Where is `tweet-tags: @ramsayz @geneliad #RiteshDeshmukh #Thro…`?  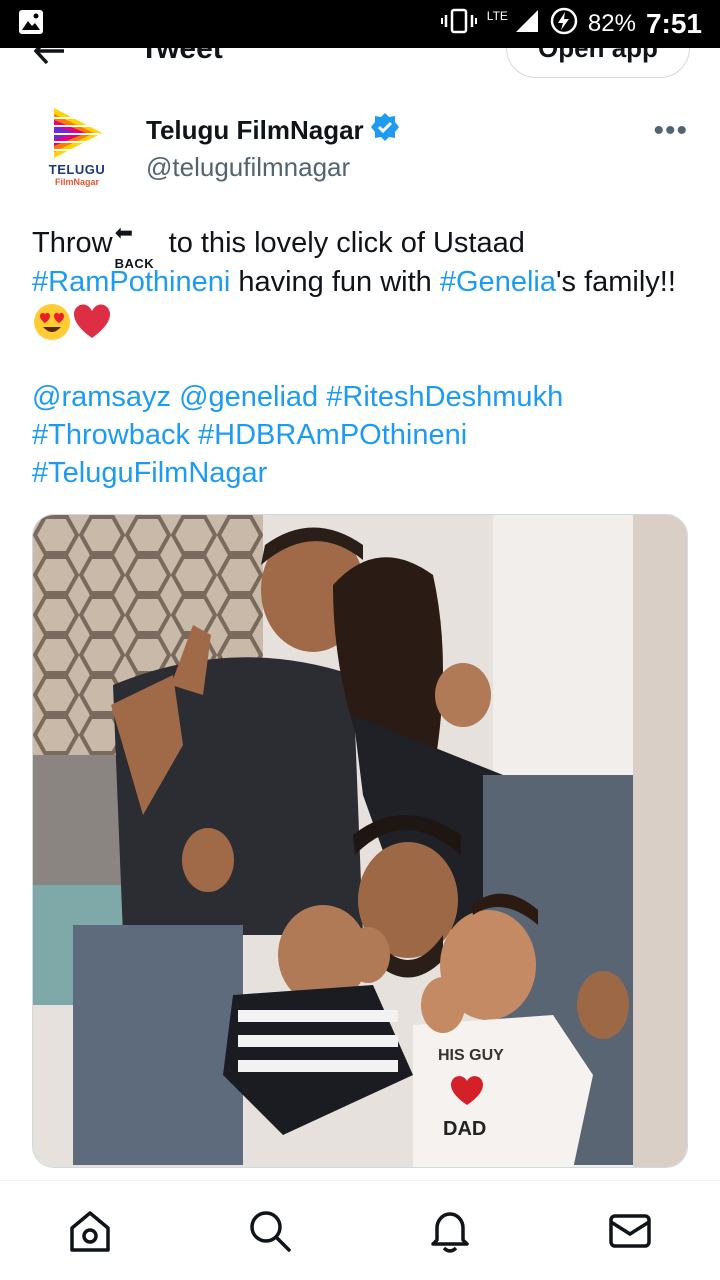 tweet-tags: @ramsayz @geneliad #RiteshDeshmukh #Thro… is located at coordinates (362, 435).